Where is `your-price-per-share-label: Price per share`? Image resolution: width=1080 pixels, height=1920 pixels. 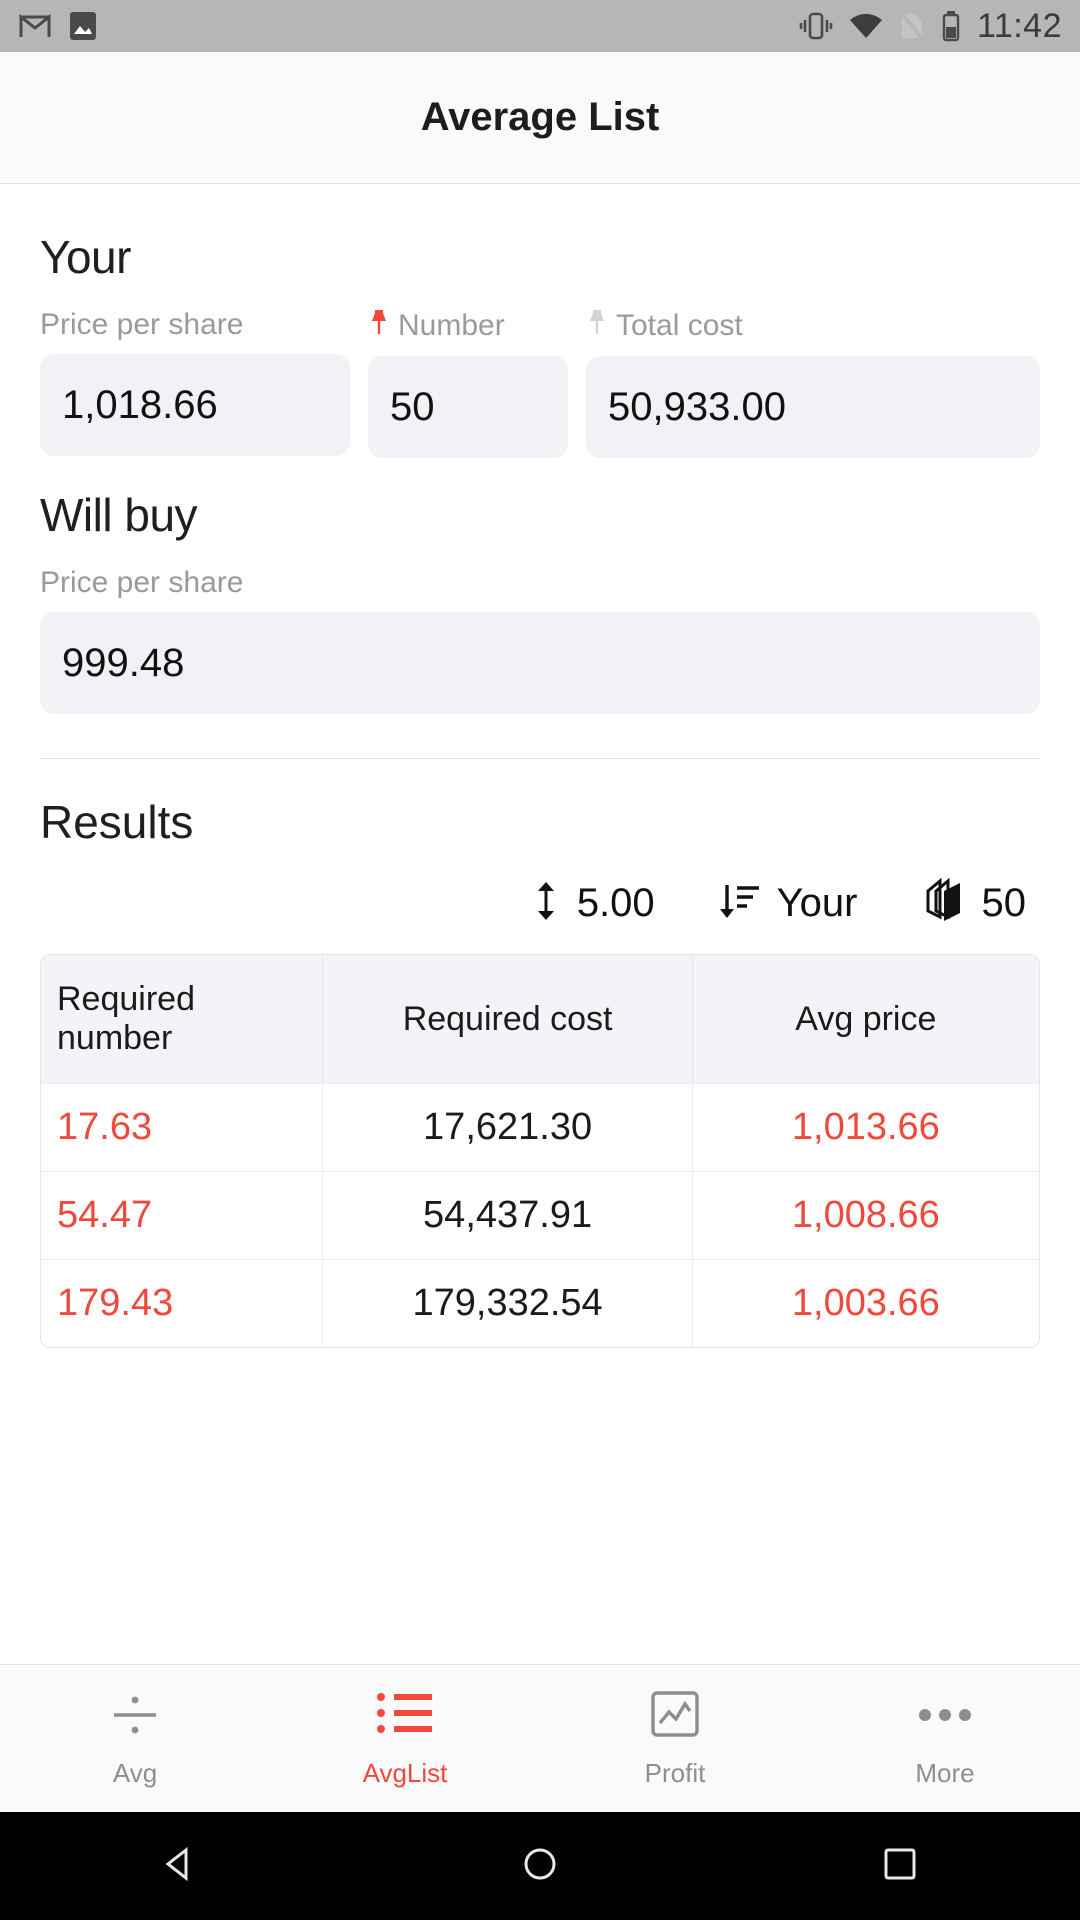 your-price-per-share-label: Price per share is located at coordinates (195, 325).